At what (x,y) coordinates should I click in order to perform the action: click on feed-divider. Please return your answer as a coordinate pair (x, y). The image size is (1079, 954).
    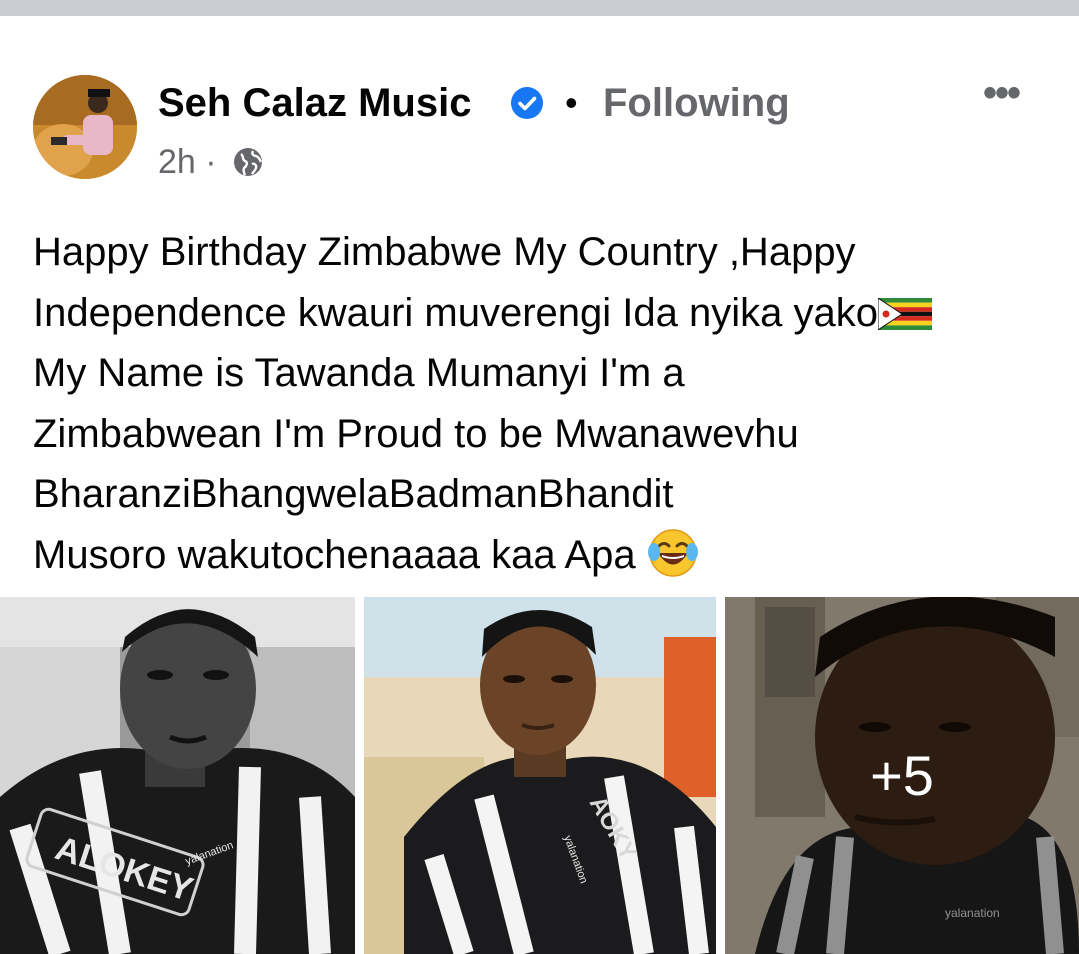
    Looking at the image, I should click on (539, 8).